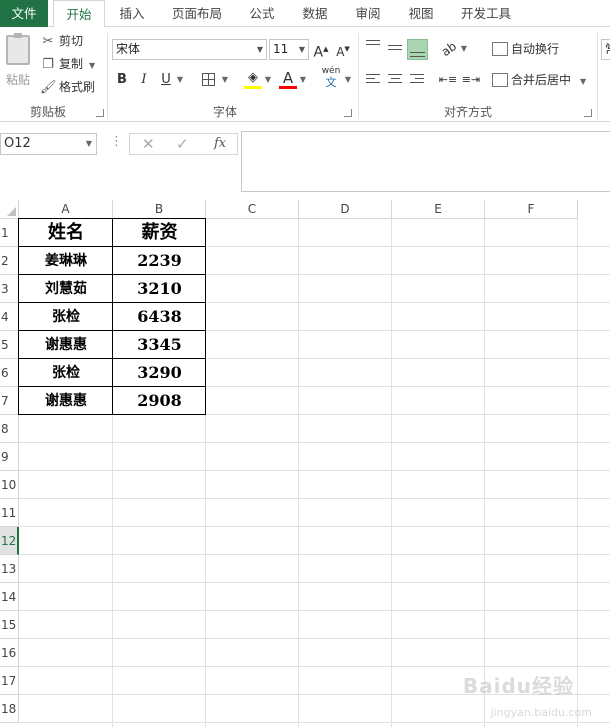 This screenshot has height=727, width=610. Describe the element at coordinates (24, 13) in the screenshot. I see `tab-file: 文件` at that location.